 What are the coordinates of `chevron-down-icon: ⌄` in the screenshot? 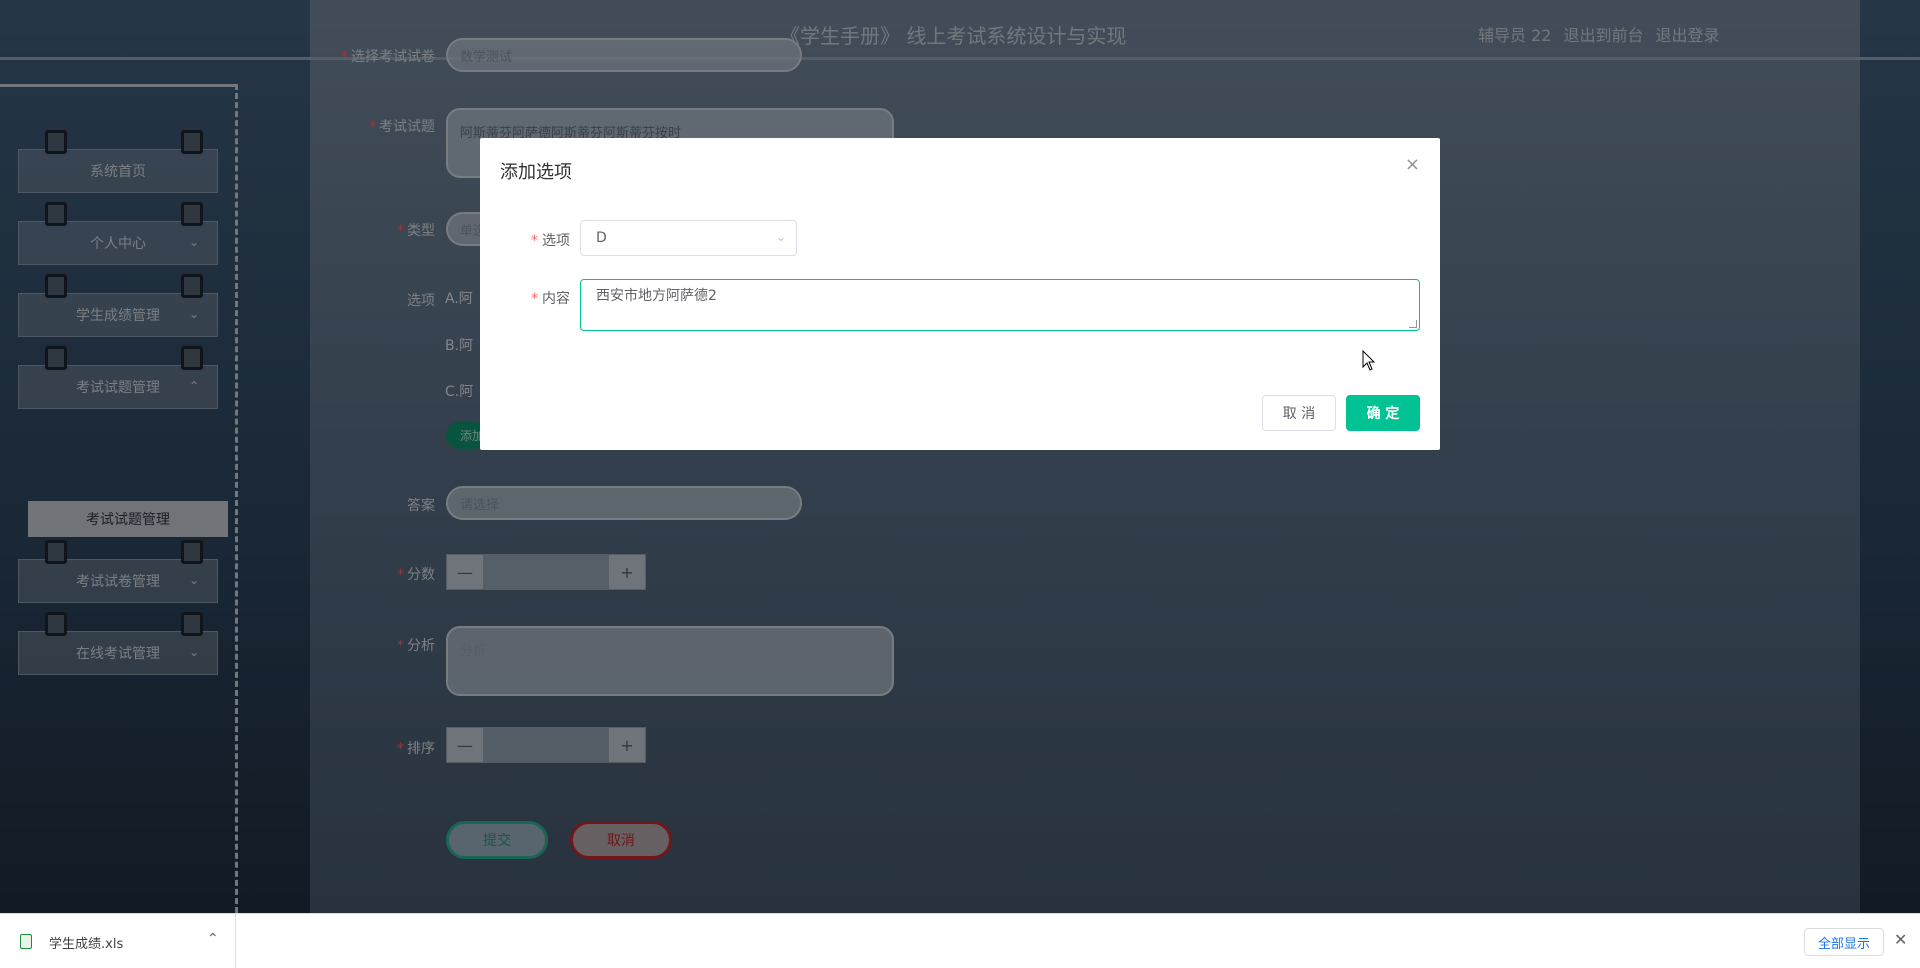 It's located at (780, 237).